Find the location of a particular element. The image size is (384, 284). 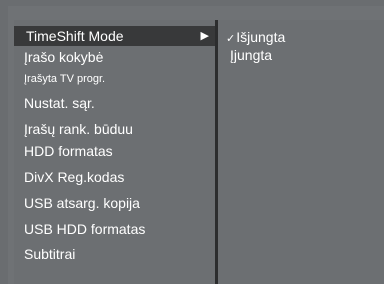

menu-item-recorded-tv: Įrašyta TV progr. is located at coordinates (119, 79).